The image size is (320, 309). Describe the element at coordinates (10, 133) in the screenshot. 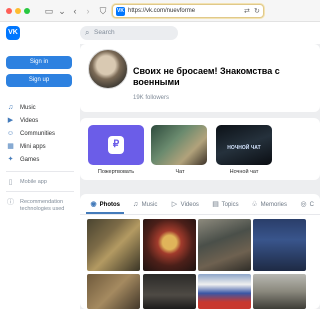

I see `communities-icon: ☺` at that location.